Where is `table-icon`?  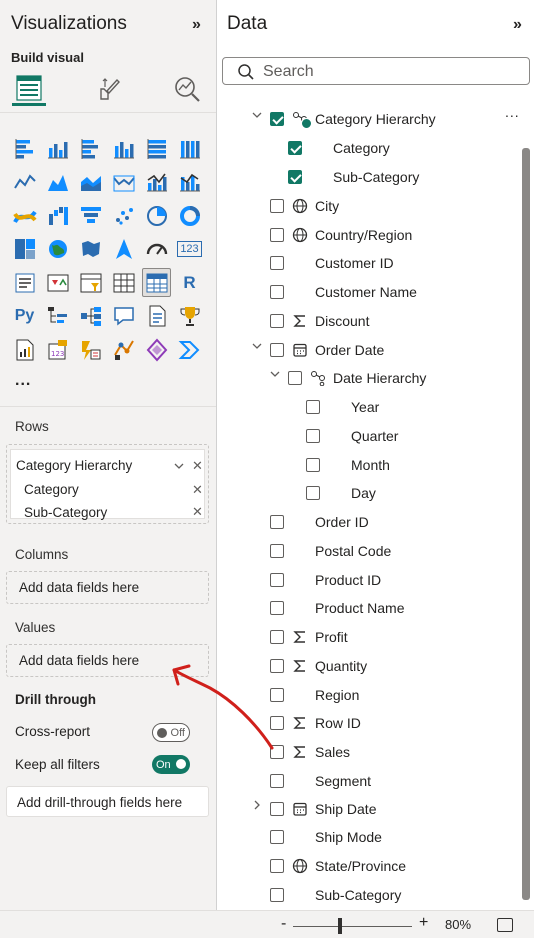
table-icon is located at coordinates (123, 282).